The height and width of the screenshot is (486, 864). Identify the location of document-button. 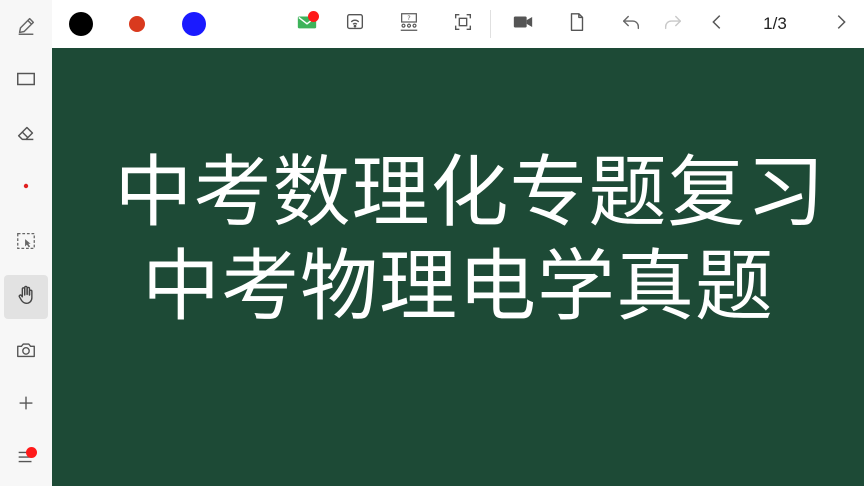
(577, 24).